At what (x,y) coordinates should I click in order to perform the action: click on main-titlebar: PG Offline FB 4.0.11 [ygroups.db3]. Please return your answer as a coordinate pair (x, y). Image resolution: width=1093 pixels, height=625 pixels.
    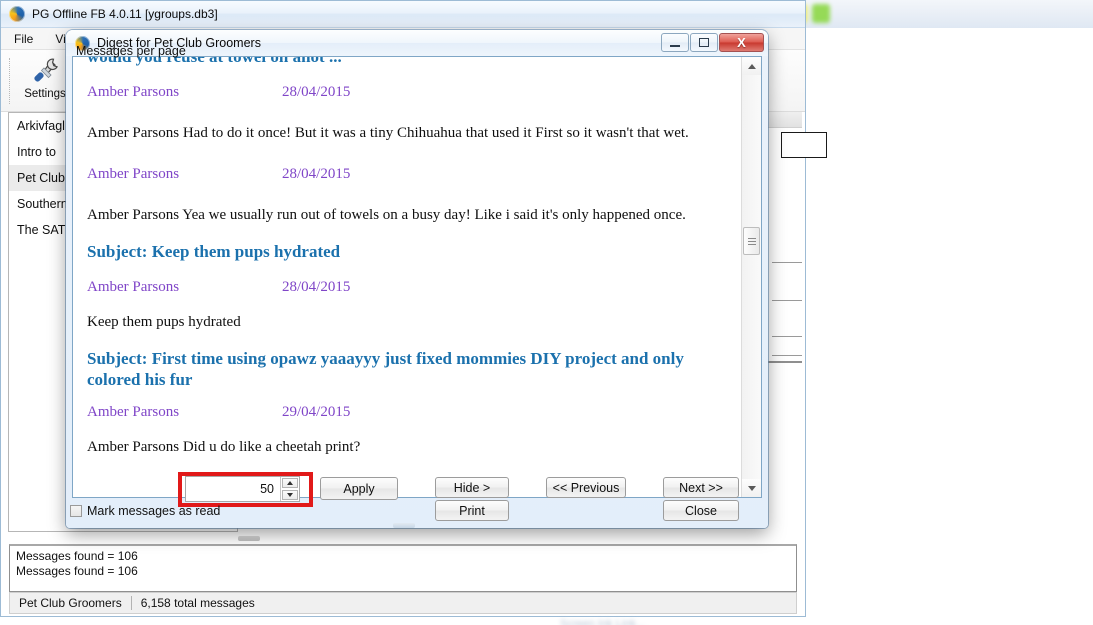
    Looking at the image, I should click on (403, 14).